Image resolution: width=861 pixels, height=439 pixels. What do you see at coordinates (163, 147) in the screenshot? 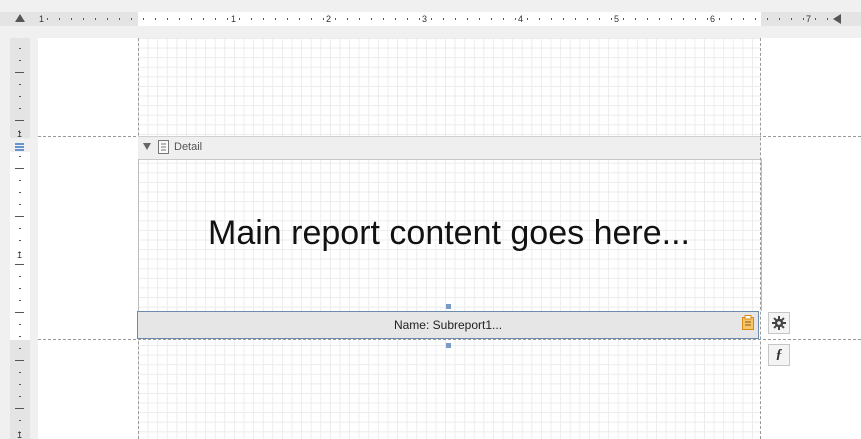
I see `band-icon` at bounding box center [163, 147].